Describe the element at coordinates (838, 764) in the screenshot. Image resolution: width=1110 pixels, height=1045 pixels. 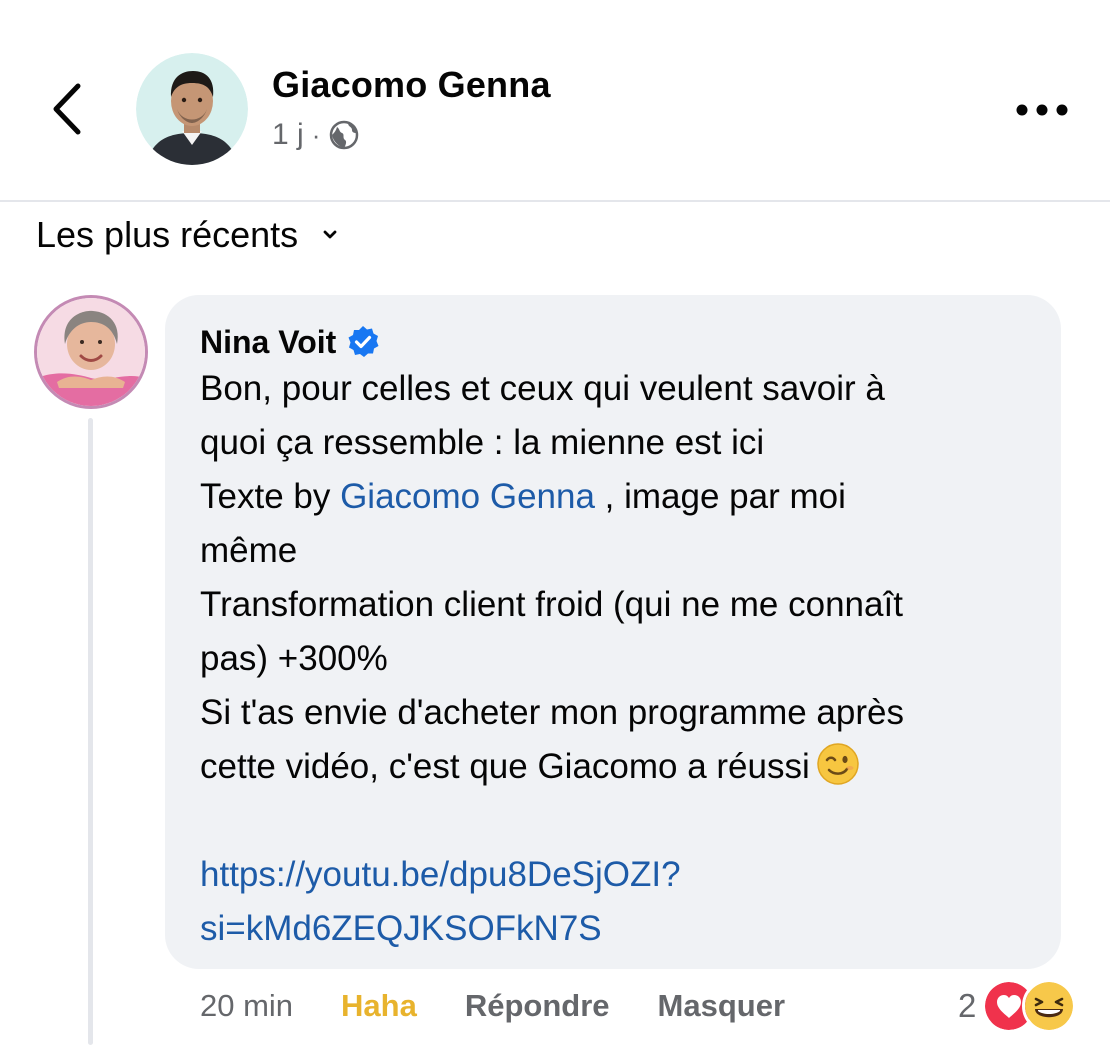
I see `wink-emoji-icon` at that location.